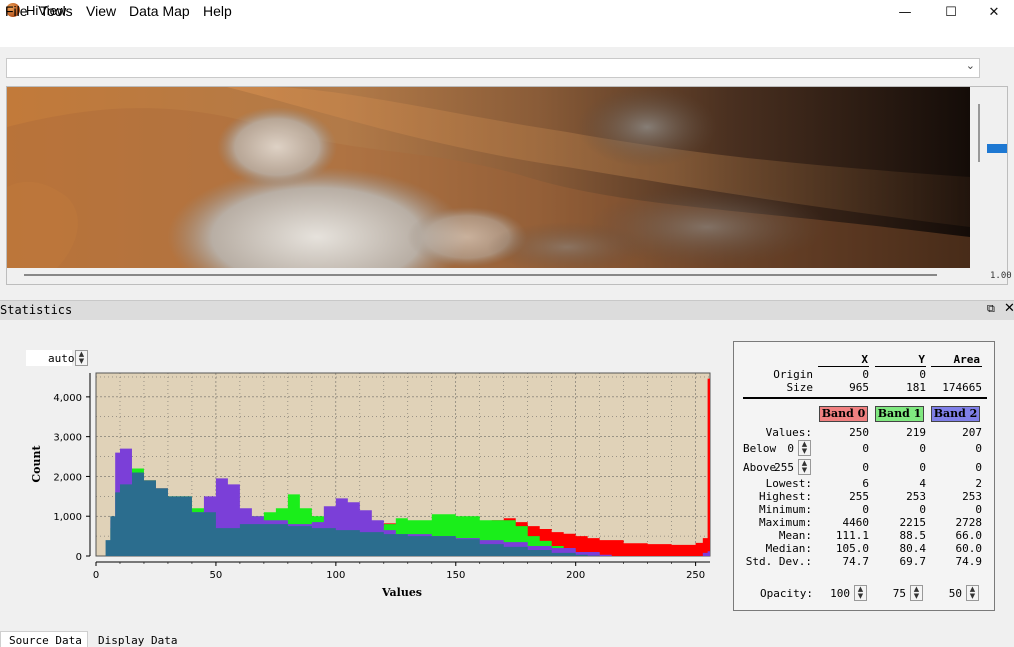 This screenshot has height=647, width=1014. I want to click on stat-value-band-2: 66.0, so click(969, 535).